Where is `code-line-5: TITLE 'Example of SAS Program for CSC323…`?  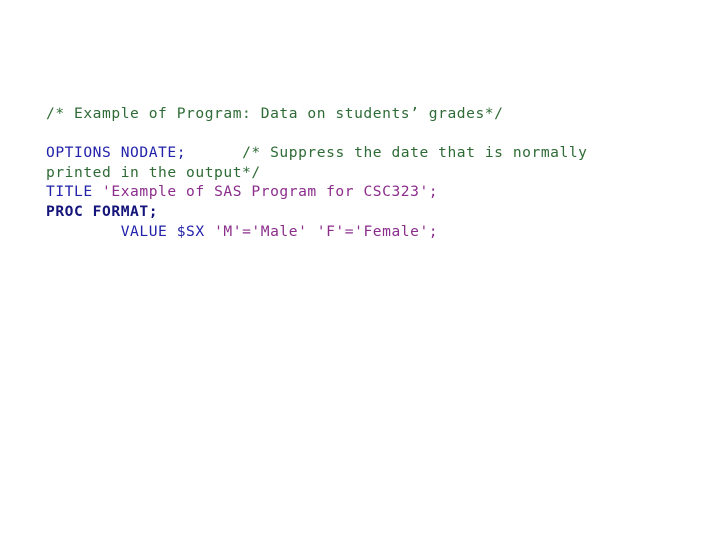
code-line-5: TITLE 'Example of SAS Program for CSC323… is located at coordinates (366, 192).